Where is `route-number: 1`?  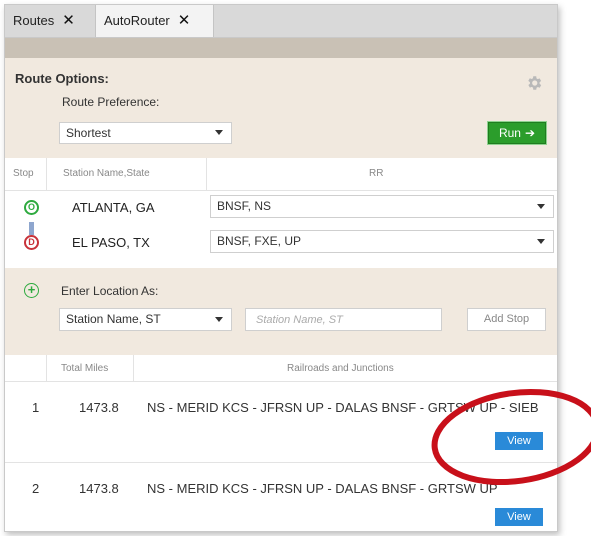
route-number: 1 is located at coordinates (36, 407).